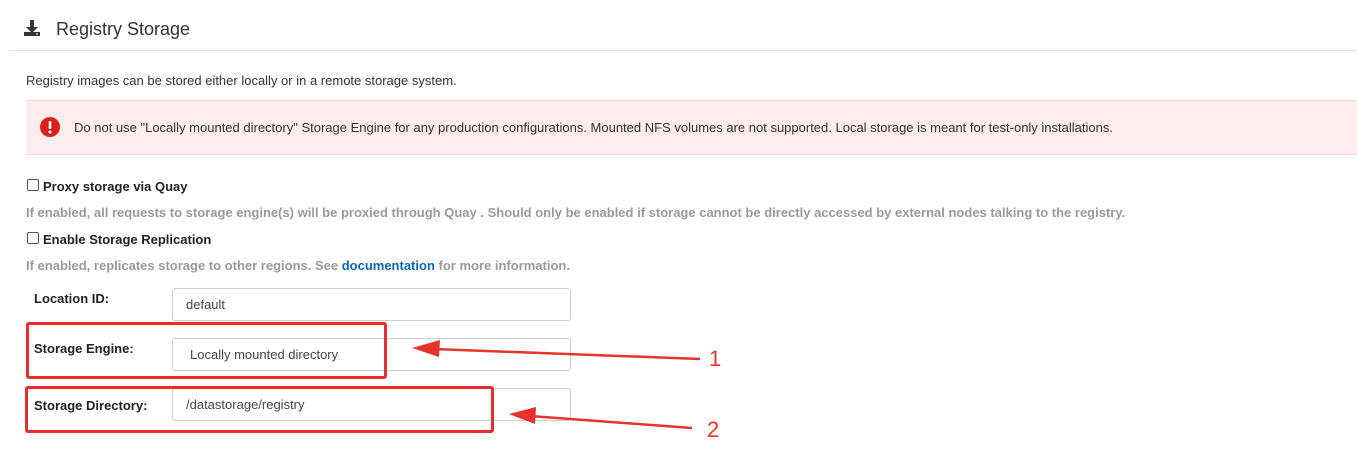 The height and width of the screenshot is (463, 1357). What do you see at coordinates (556, 385) in the screenshot?
I see `annotation-arrows` at bounding box center [556, 385].